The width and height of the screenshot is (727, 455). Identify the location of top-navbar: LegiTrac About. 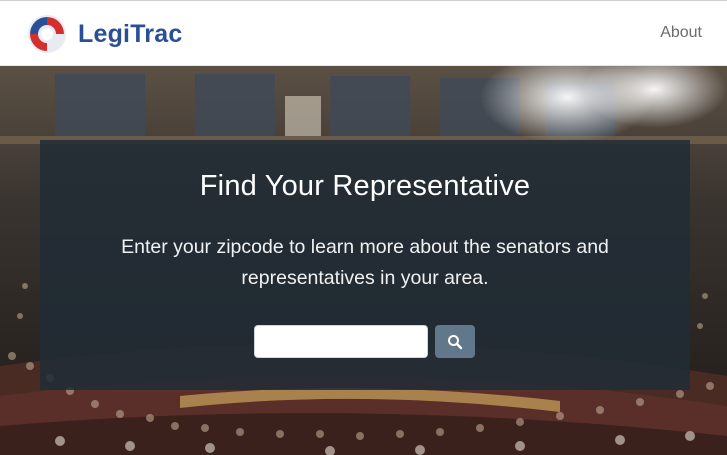
(363, 33).